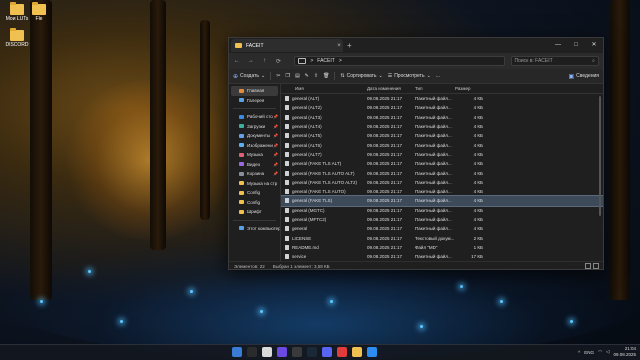  What do you see at coordinates (558, 45) in the screenshot?
I see `minimize-button: —` at bounding box center [558, 45].